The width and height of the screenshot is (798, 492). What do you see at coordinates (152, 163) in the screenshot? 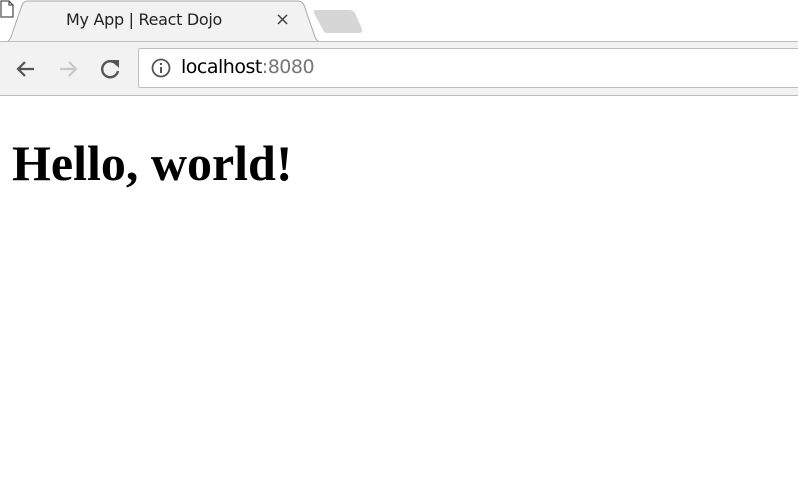
I see `page-heading: Hello, world!` at bounding box center [152, 163].